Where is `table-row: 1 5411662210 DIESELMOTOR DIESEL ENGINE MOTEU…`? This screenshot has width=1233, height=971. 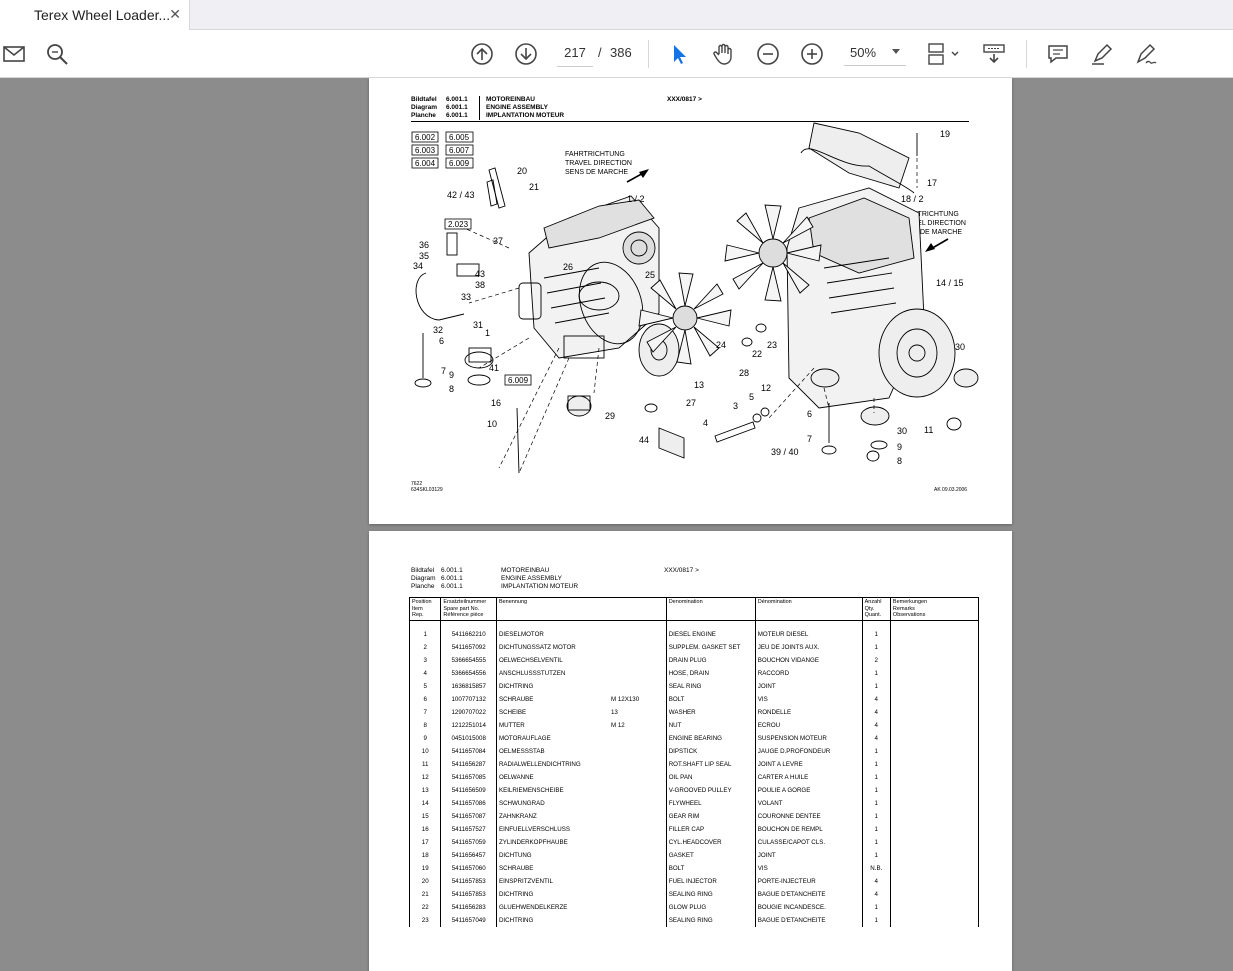 table-row: 1 5411662210 DIESELMOTOR DIESEL ENGINE MOTEU… is located at coordinates (694, 634).